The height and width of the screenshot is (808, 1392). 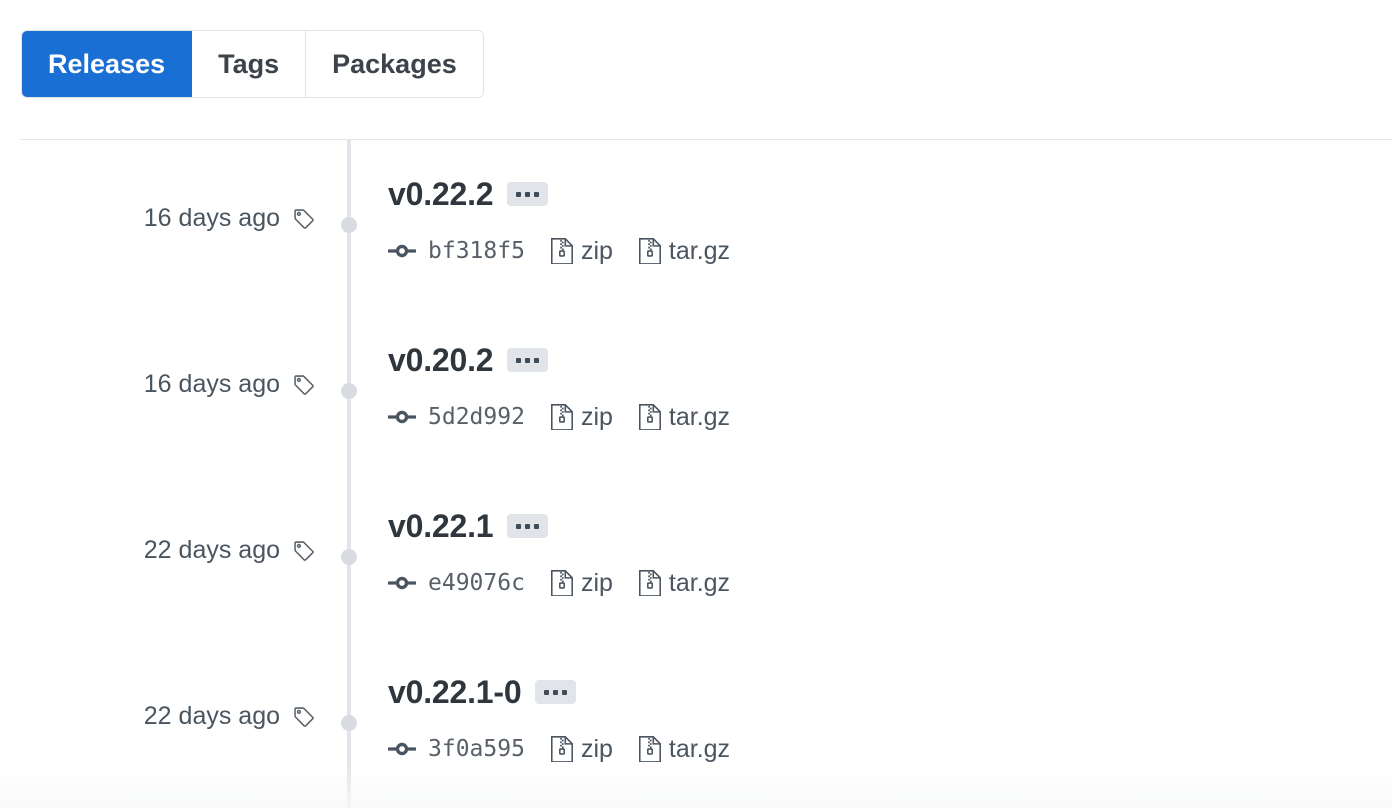 I want to click on release-assets-line: 3f0a595 zip tar.gz, so click(x=559, y=749).